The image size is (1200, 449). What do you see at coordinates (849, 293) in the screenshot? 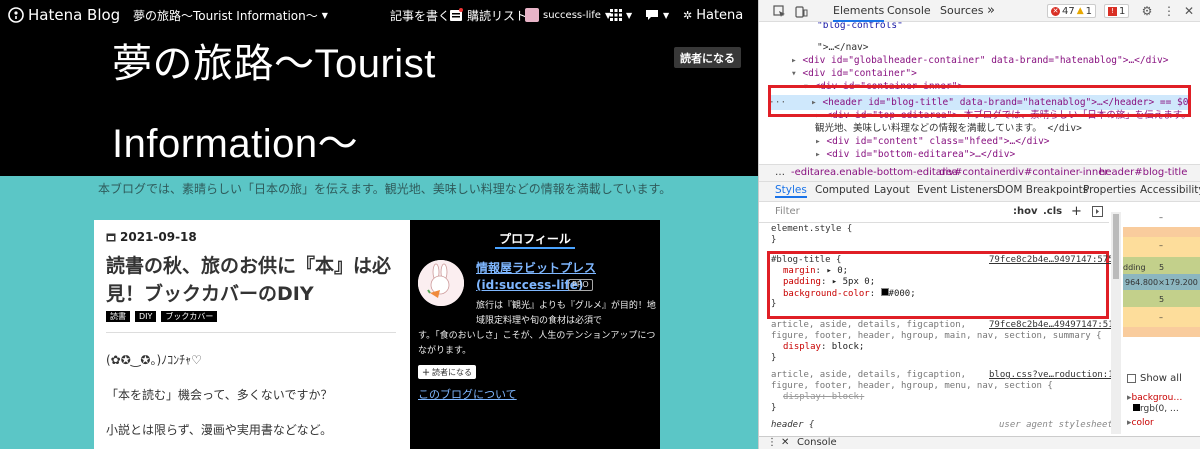
I see `css-declaration: background-color: #000;` at bounding box center [849, 293].